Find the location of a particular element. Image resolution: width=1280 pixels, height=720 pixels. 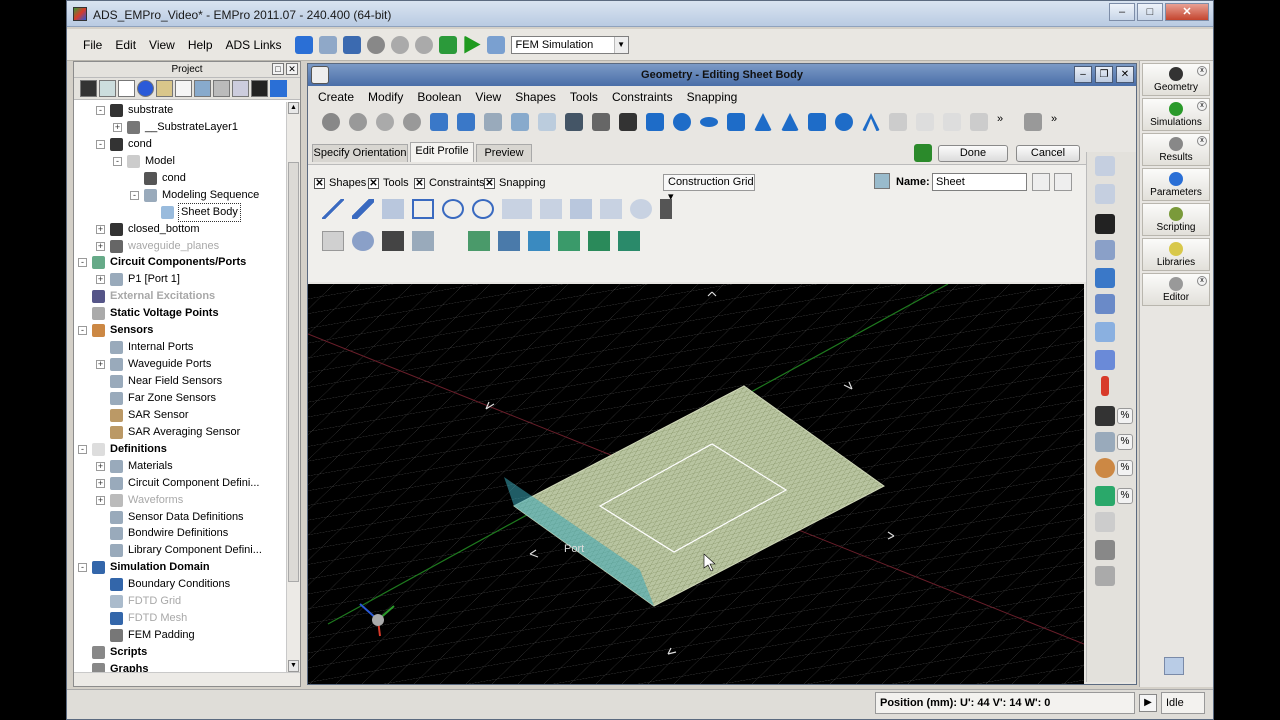

histogram-icon is located at coordinates (1105, 360).